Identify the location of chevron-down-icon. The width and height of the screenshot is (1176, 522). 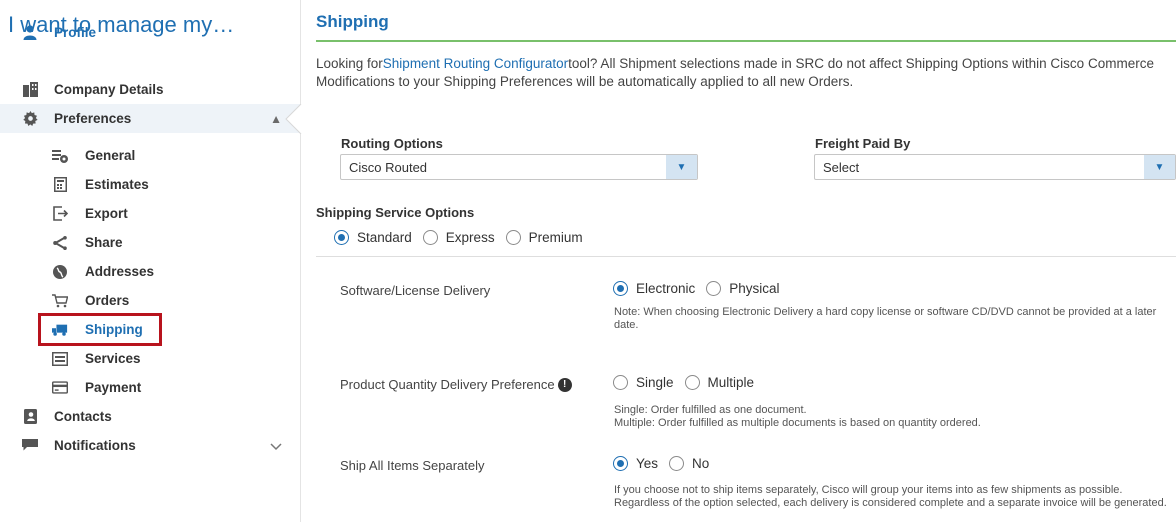
(276, 447).